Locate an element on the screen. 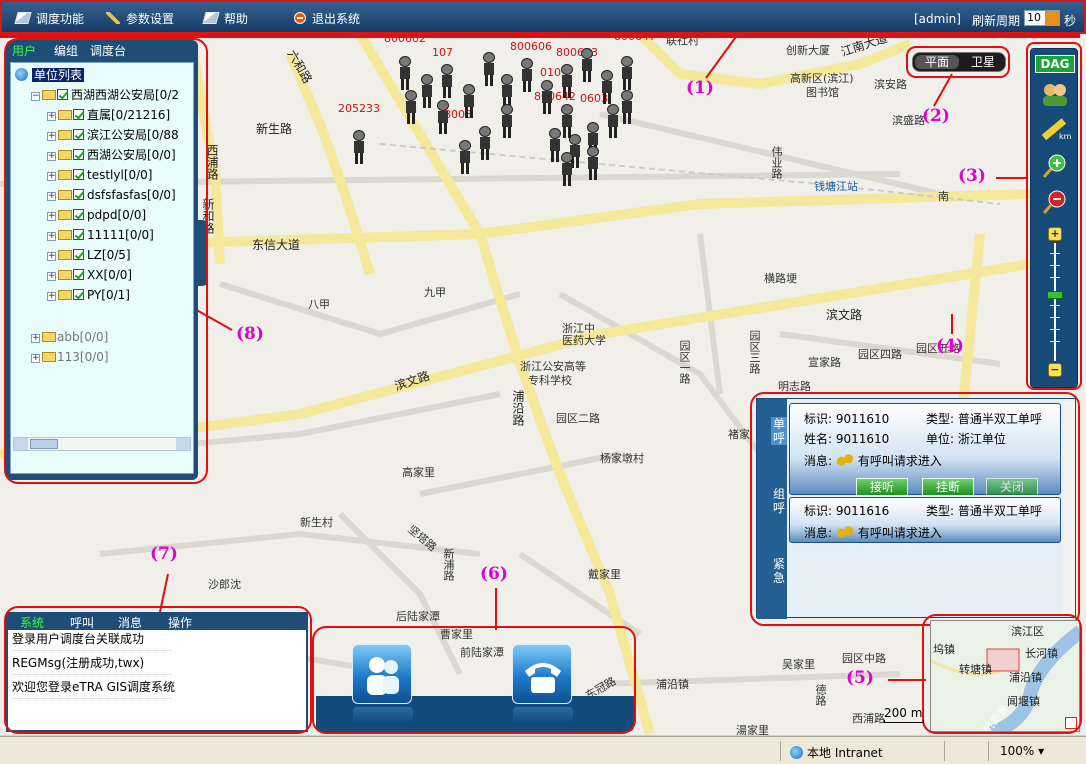 The width and height of the screenshot is (1086, 764). users-icon is located at coordinates (1055, 94).